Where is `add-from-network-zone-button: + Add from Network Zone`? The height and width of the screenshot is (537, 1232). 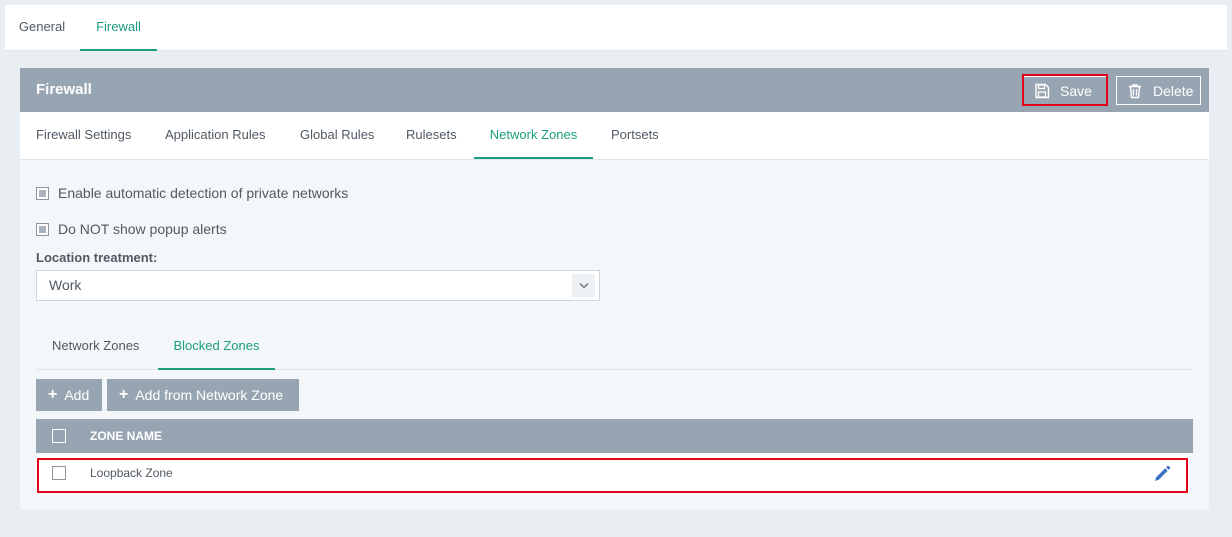
add-from-network-zone-button: + Add from Network Zone is located at coordinates (203, 395).